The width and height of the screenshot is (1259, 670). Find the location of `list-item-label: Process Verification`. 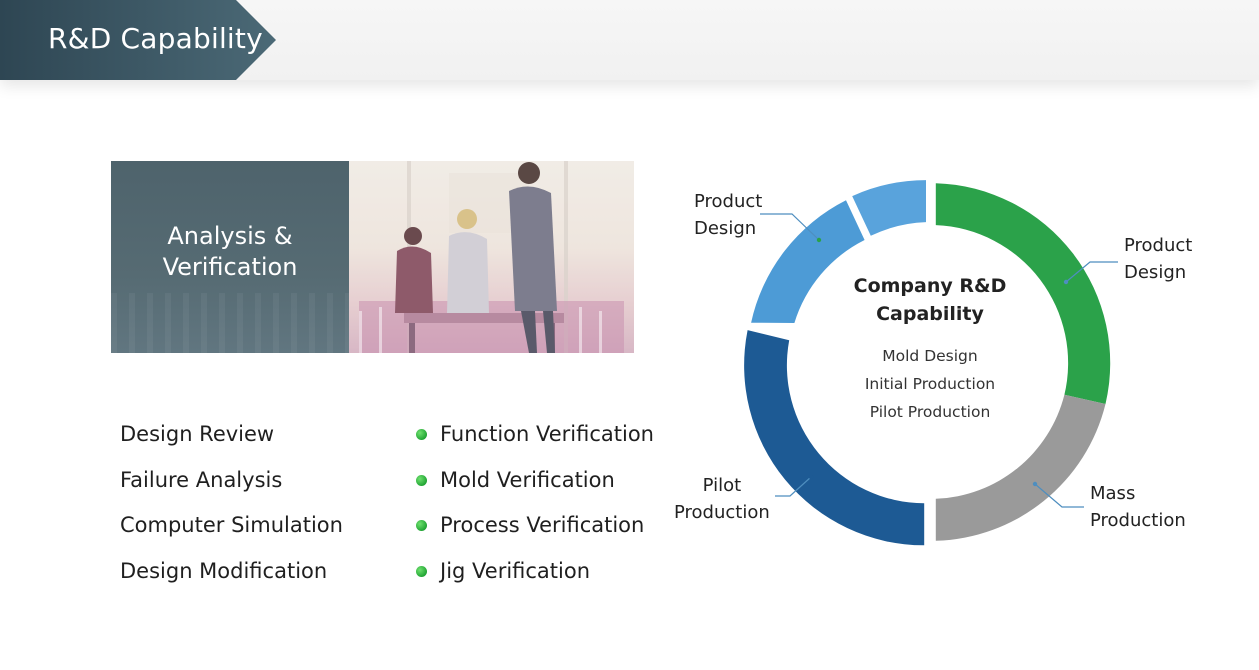

list-item-label: Process Verification is located at coordinates (542, 525).